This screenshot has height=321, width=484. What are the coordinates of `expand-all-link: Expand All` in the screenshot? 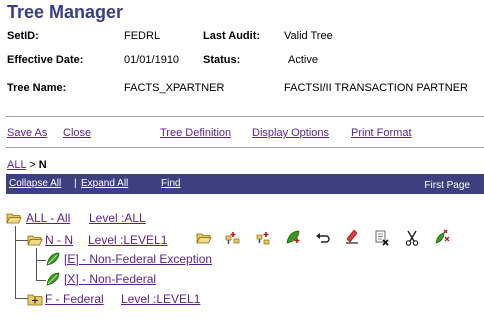 It's located at (104, 183).